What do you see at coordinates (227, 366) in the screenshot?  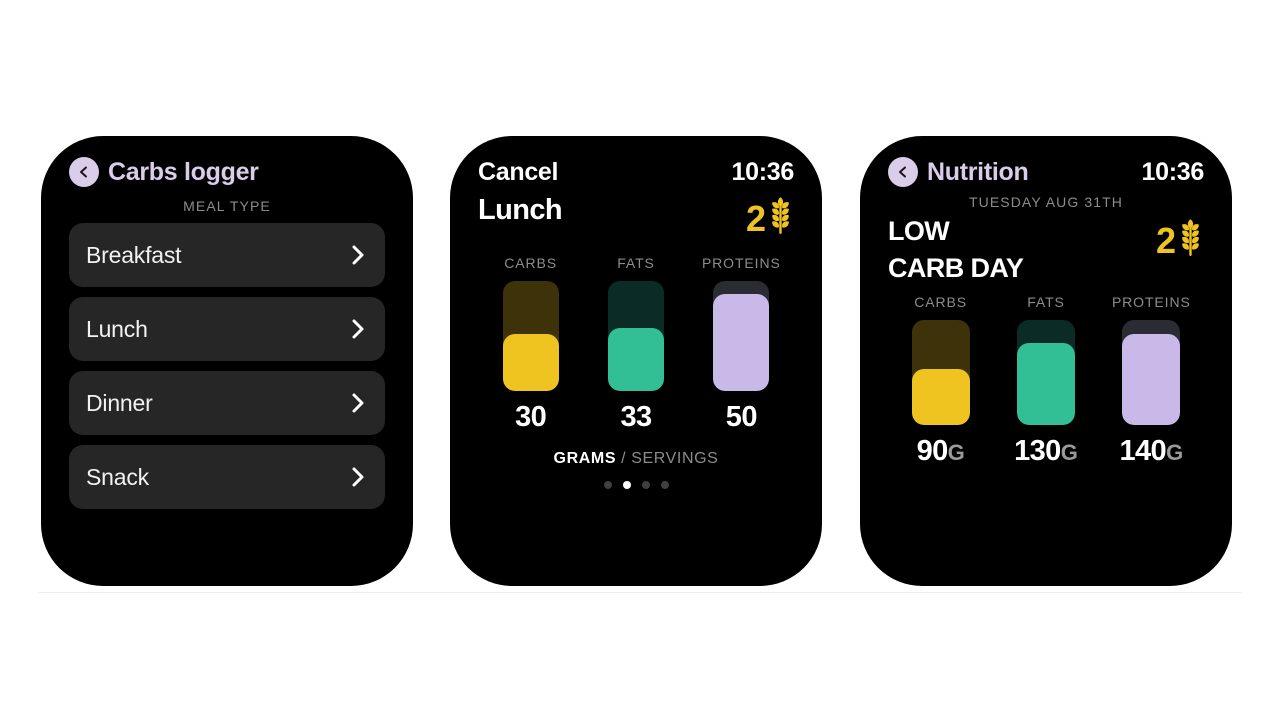 I see `meal-type-list: Breakfast Lunch Dinner Snack` at bounding box center [227, 366].